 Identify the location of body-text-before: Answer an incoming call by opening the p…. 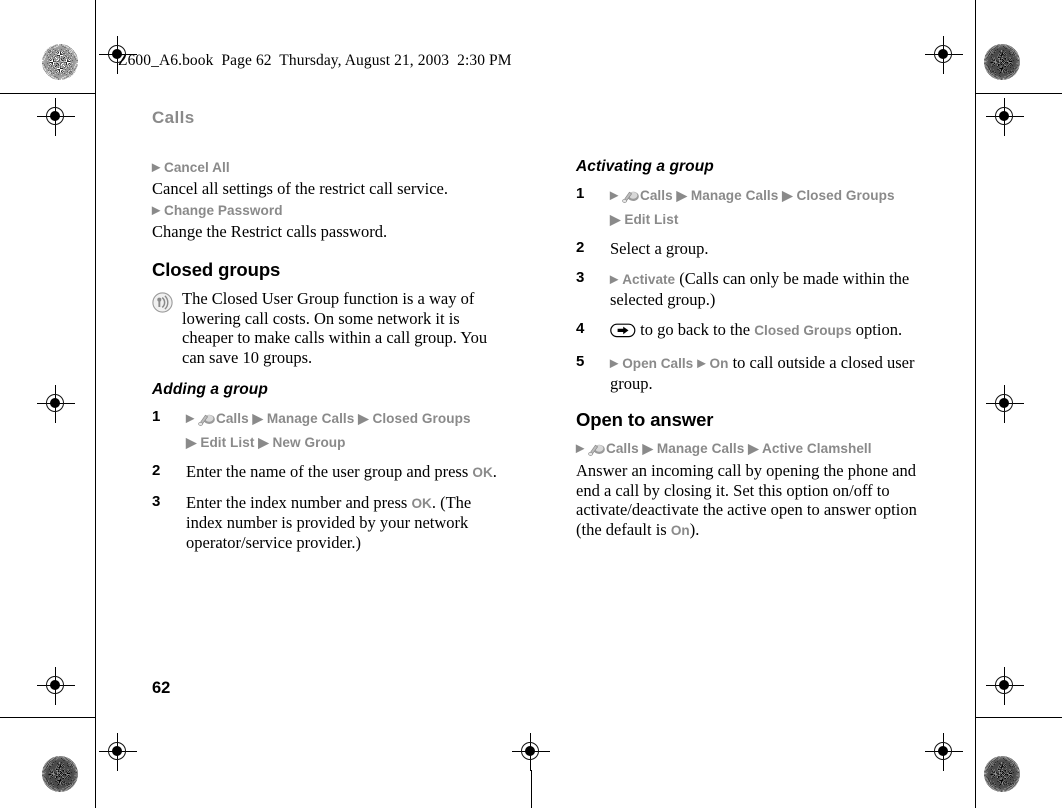
(746, 500).